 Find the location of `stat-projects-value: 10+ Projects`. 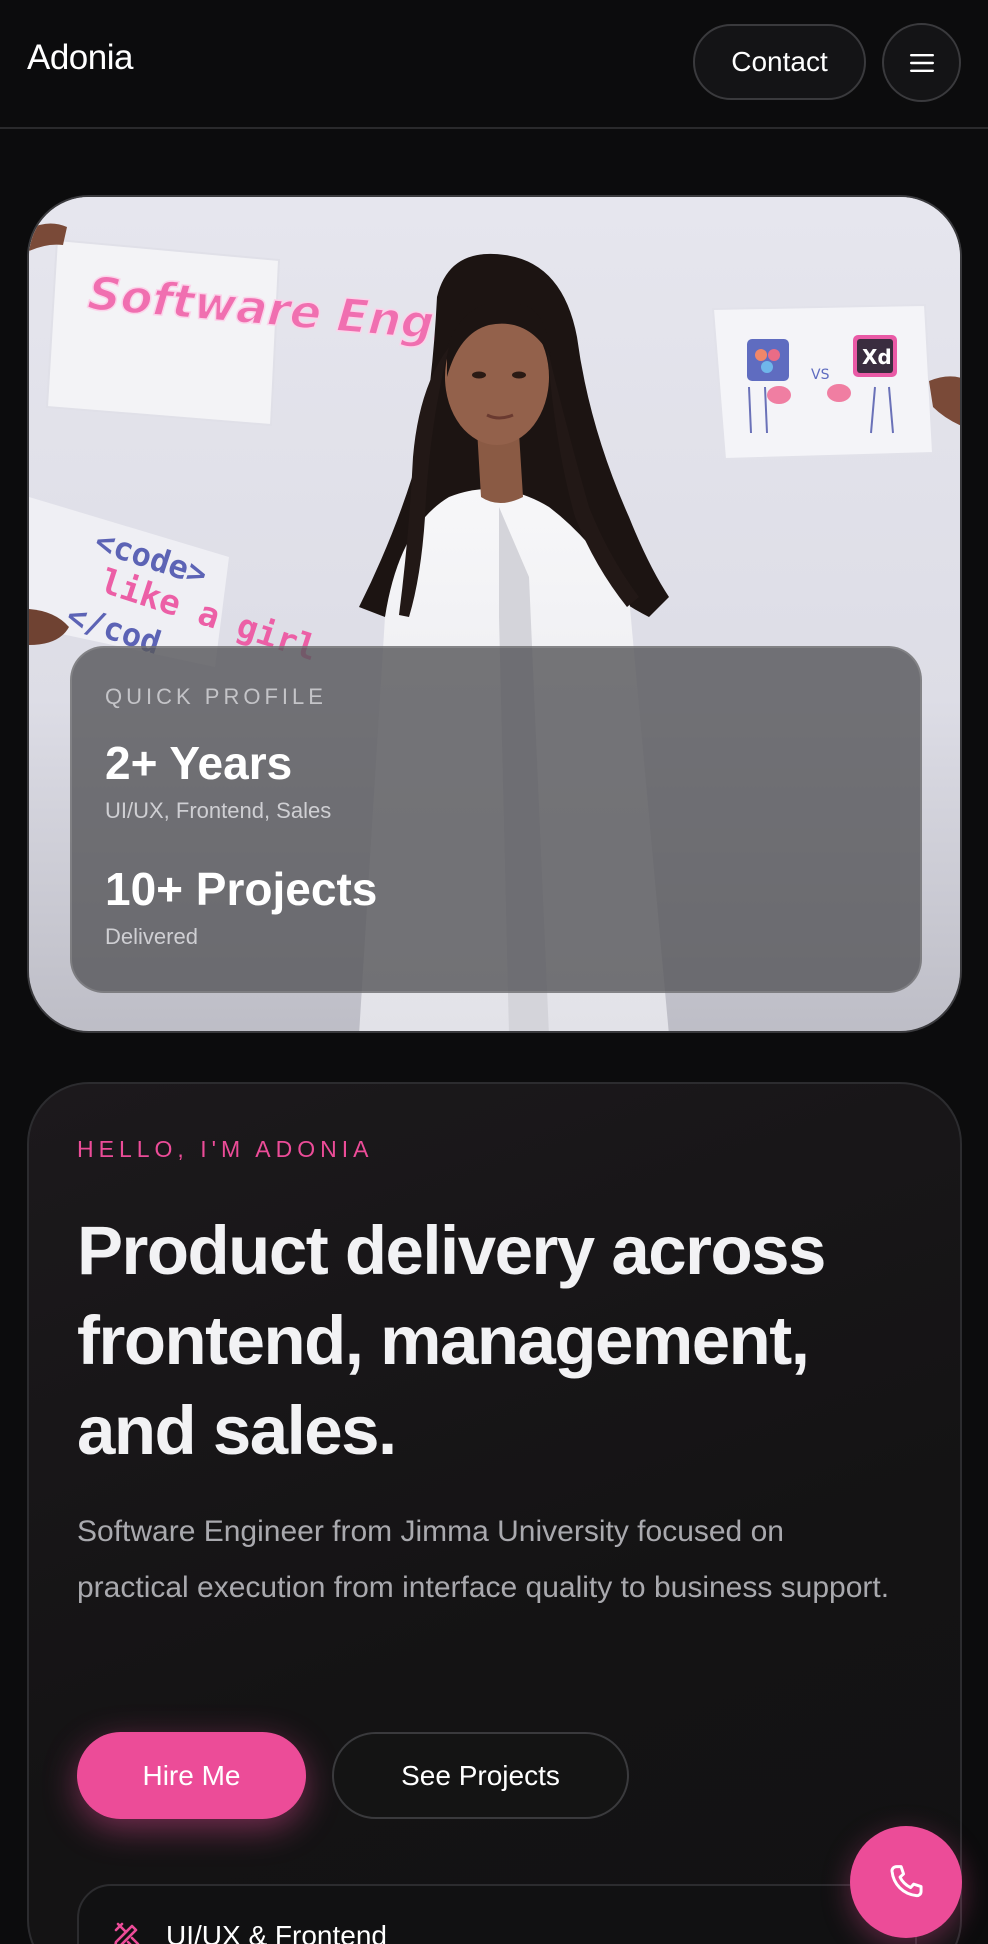

stat-projects-value: 10+ Projects is located at coordinates (241, 889).